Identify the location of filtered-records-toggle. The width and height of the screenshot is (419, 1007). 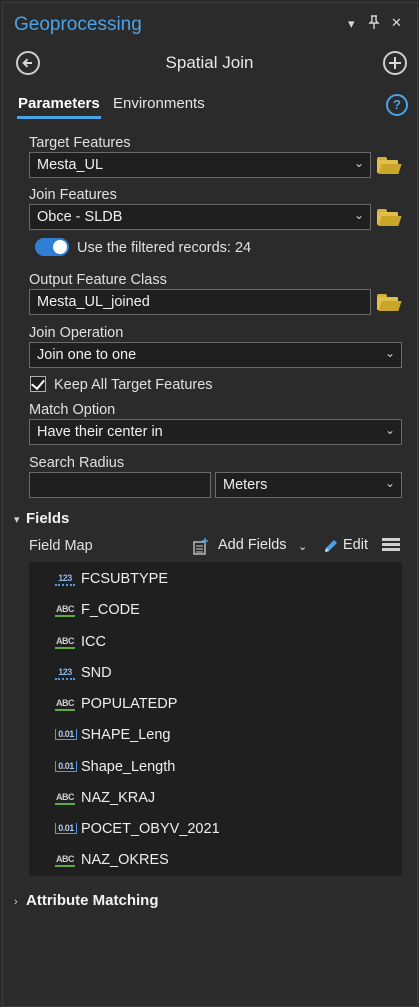
(52, 247).